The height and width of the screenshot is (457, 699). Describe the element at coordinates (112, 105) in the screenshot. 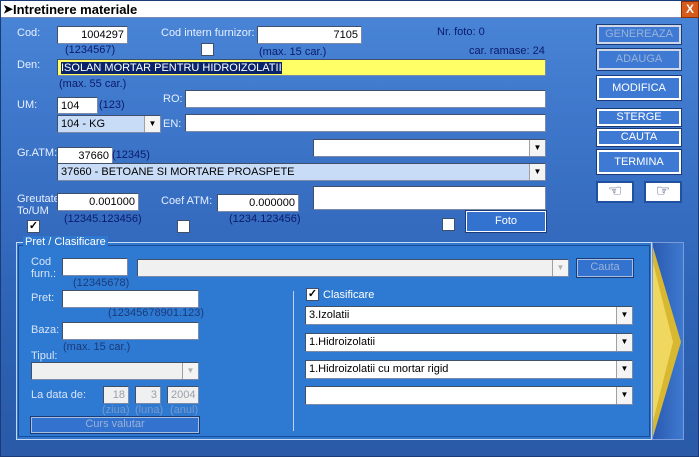

I see `um-hint: (123)` at that location.